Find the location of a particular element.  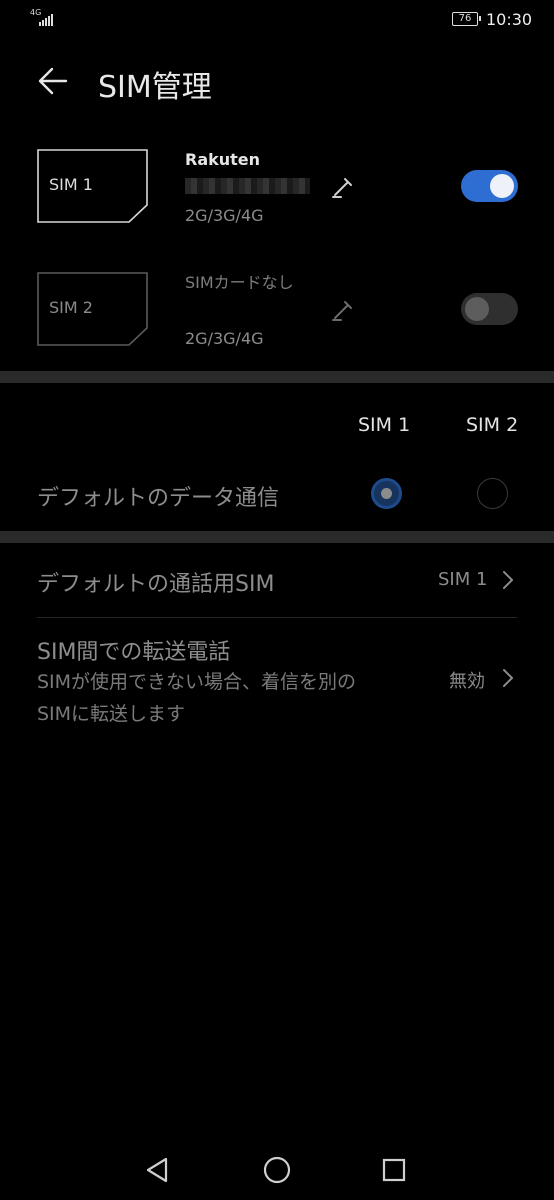

clock: 10:30 is located at coordinates (509, 19).